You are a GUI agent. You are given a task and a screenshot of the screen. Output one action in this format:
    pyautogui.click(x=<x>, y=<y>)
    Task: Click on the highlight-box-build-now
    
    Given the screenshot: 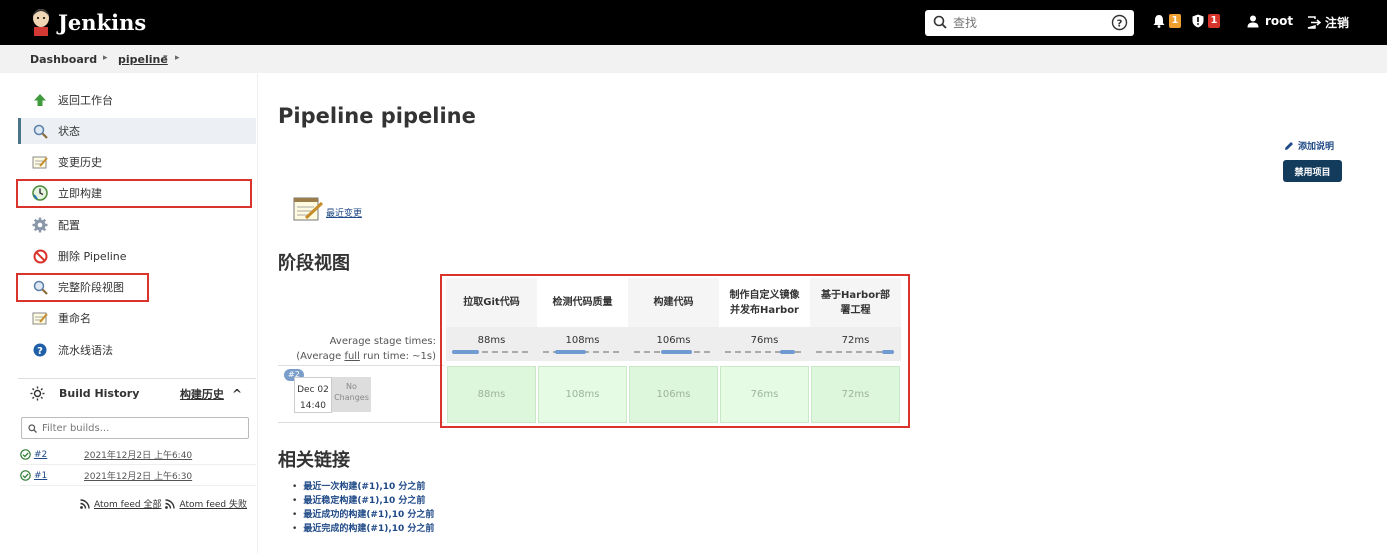 What is the action you would take?
    pyautogui.click(x=134, y=193)
    